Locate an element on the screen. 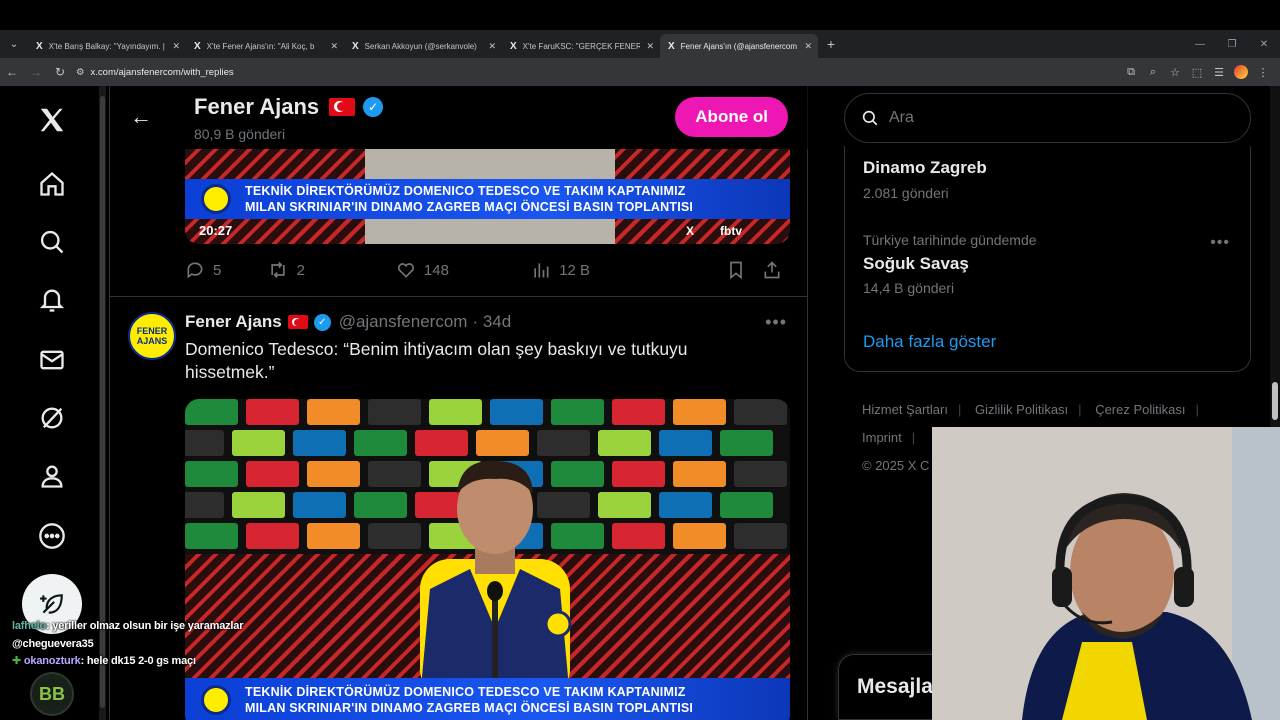 This screenshot has width=1280, height=720. reload-icon: ↻ is located at coordinates (60, 72).